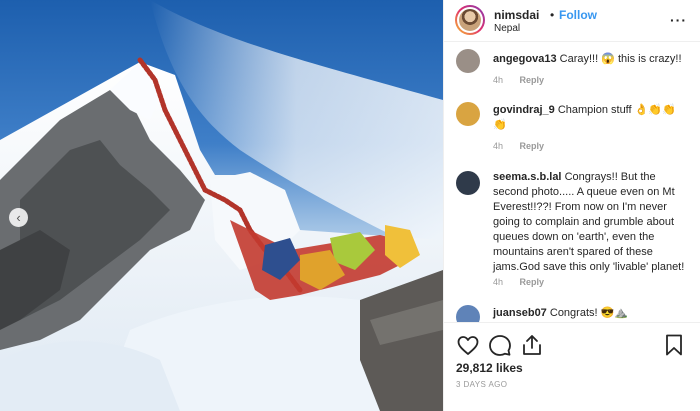 This screenshot has width=700, height=411. What do you see at coordinates (678, 20) in the screenshot?
I see `more-options-button: ···` at bounding box center [678, 20].